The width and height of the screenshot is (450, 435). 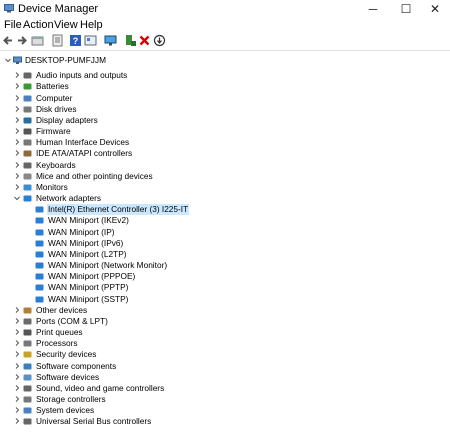 I want to click on network-icon, so click(x=27, y=198).